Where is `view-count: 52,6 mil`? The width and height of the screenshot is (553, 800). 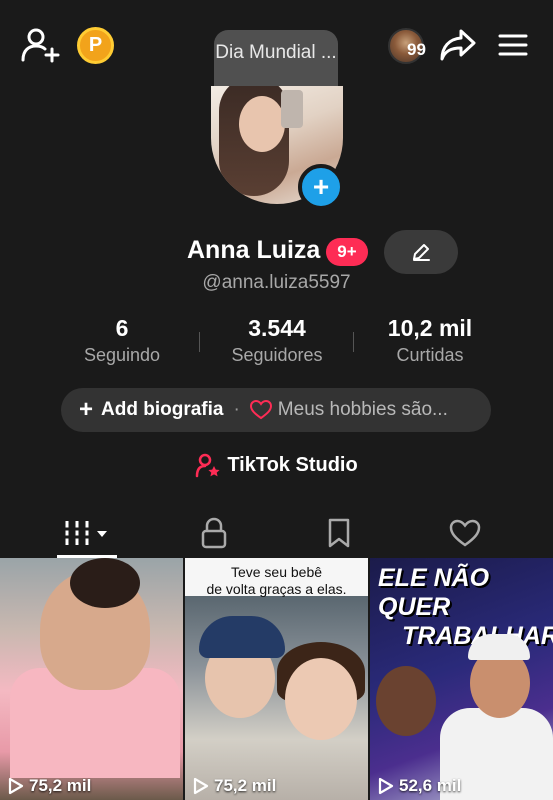 view-count: 52,6 mil is located at coordinates (419, 786).